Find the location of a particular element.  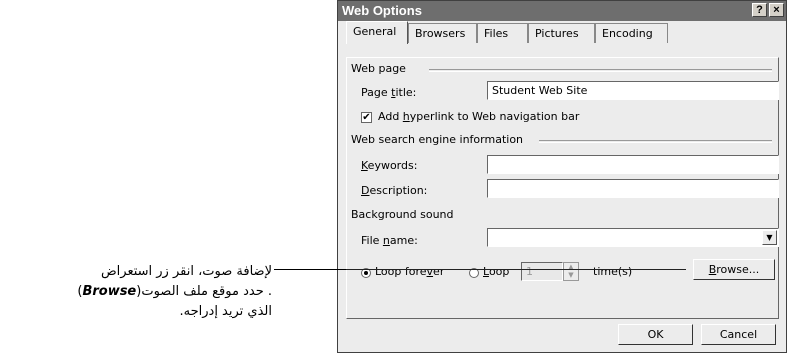

tab-encoding: Encoding is located at coordinates (631, 33).